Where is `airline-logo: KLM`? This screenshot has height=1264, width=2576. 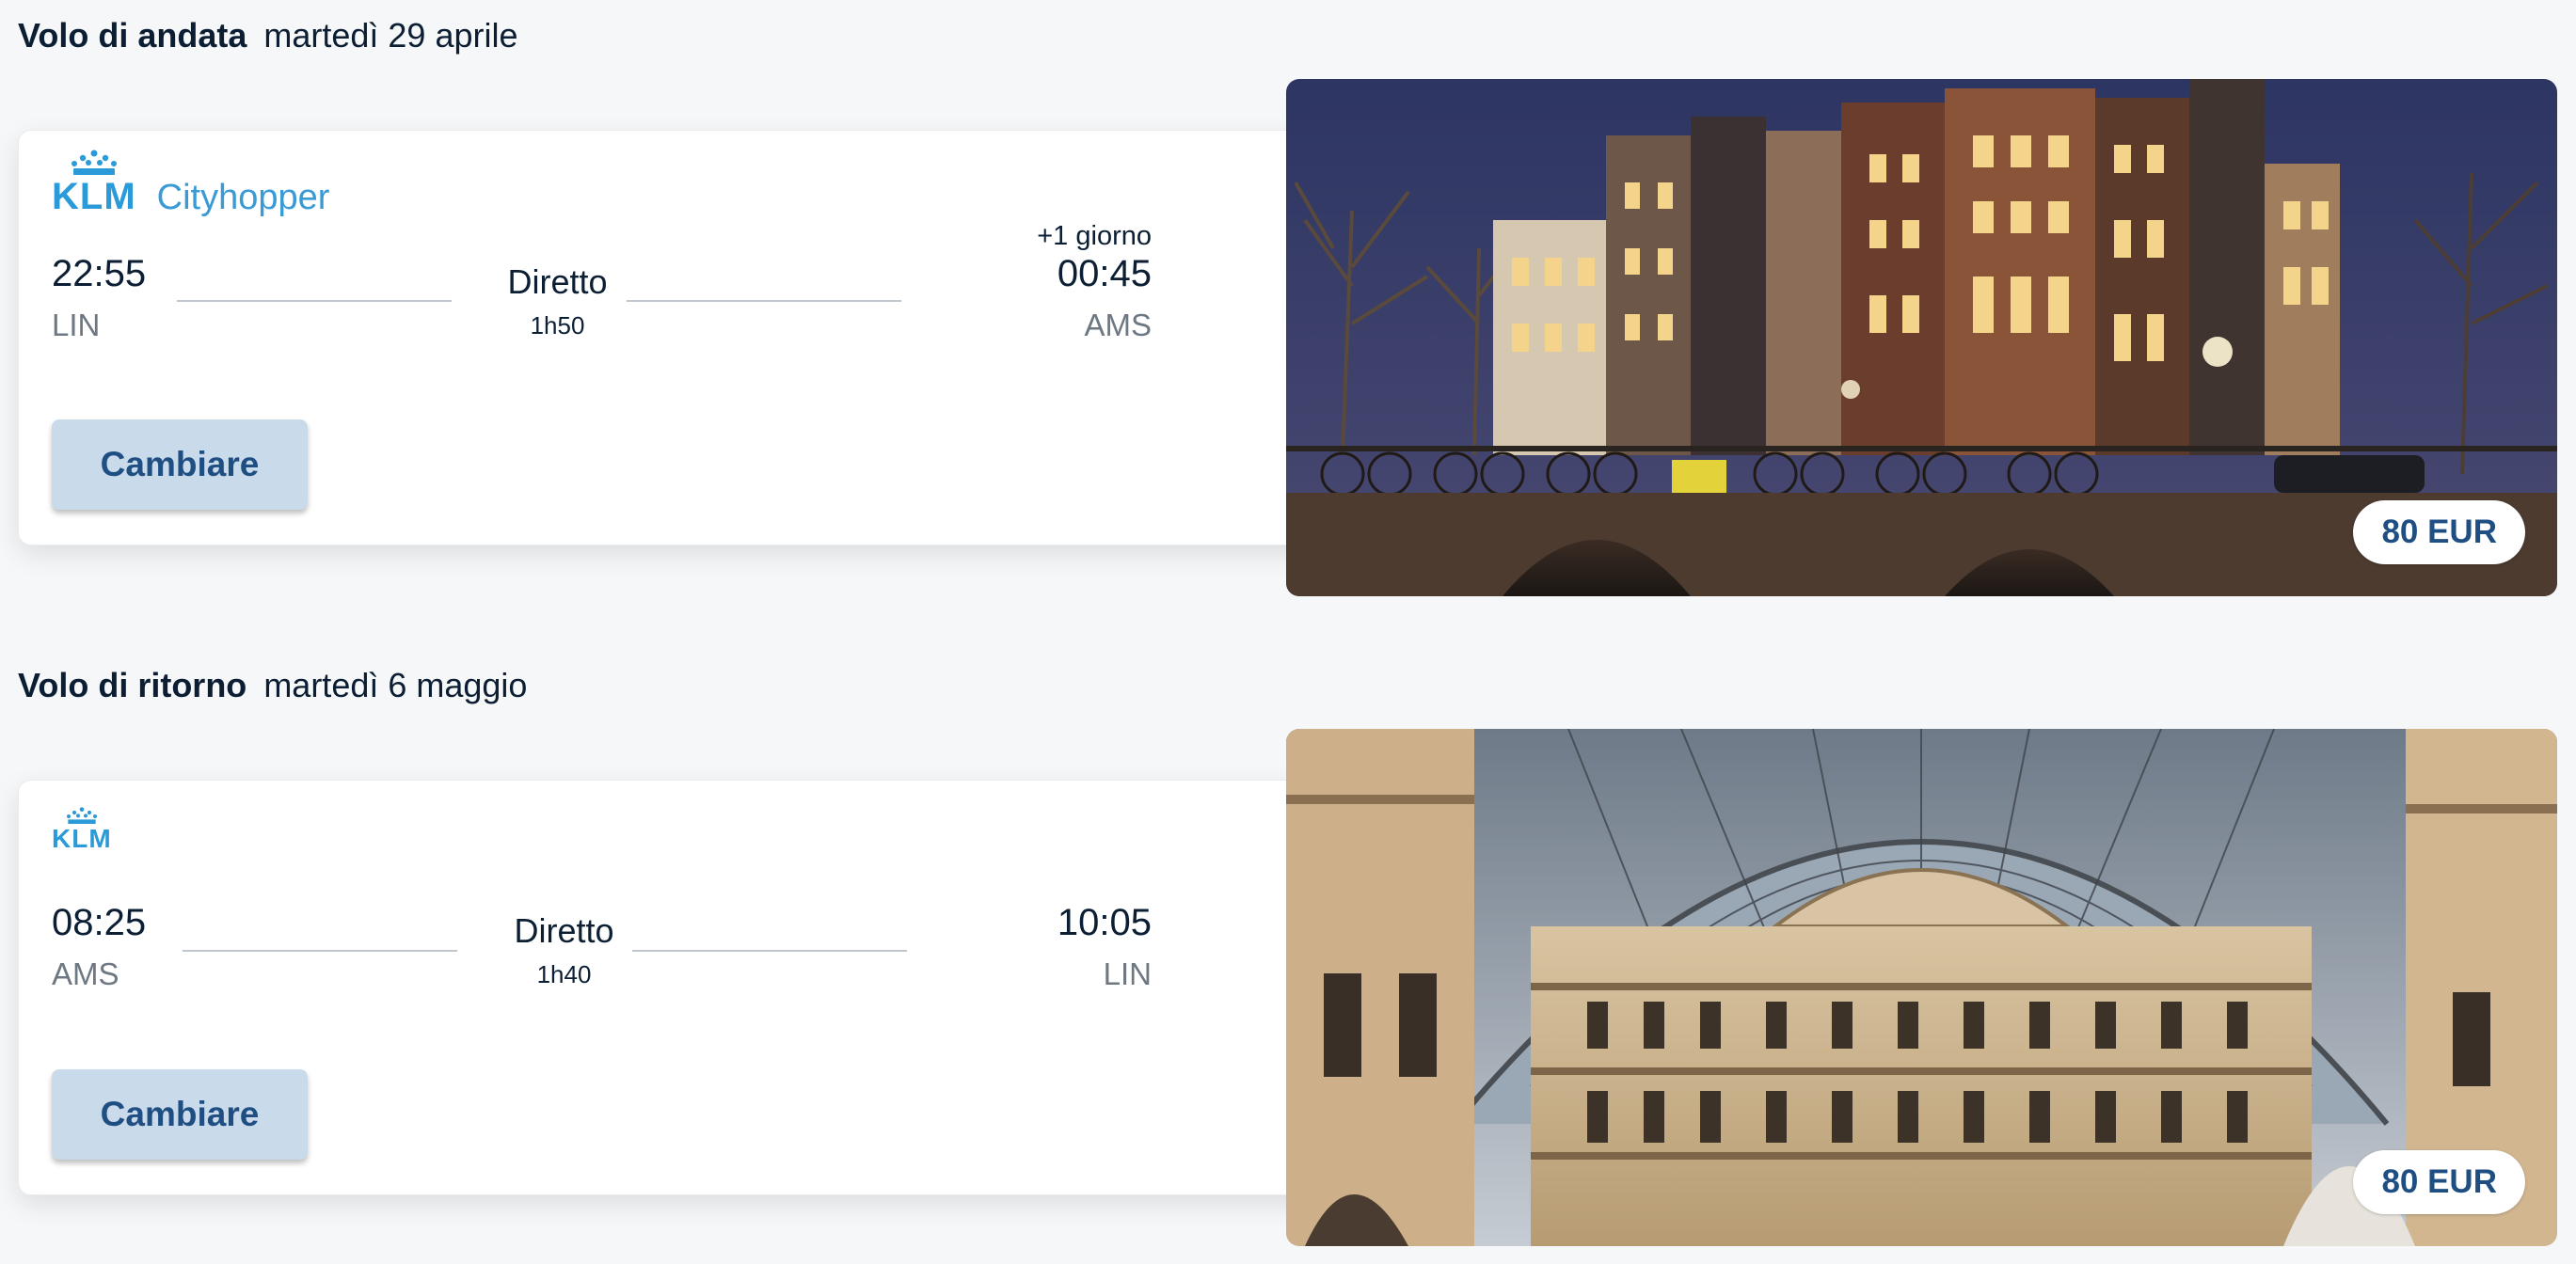
airline-logo: KLM is located at coordinates (82, 829).